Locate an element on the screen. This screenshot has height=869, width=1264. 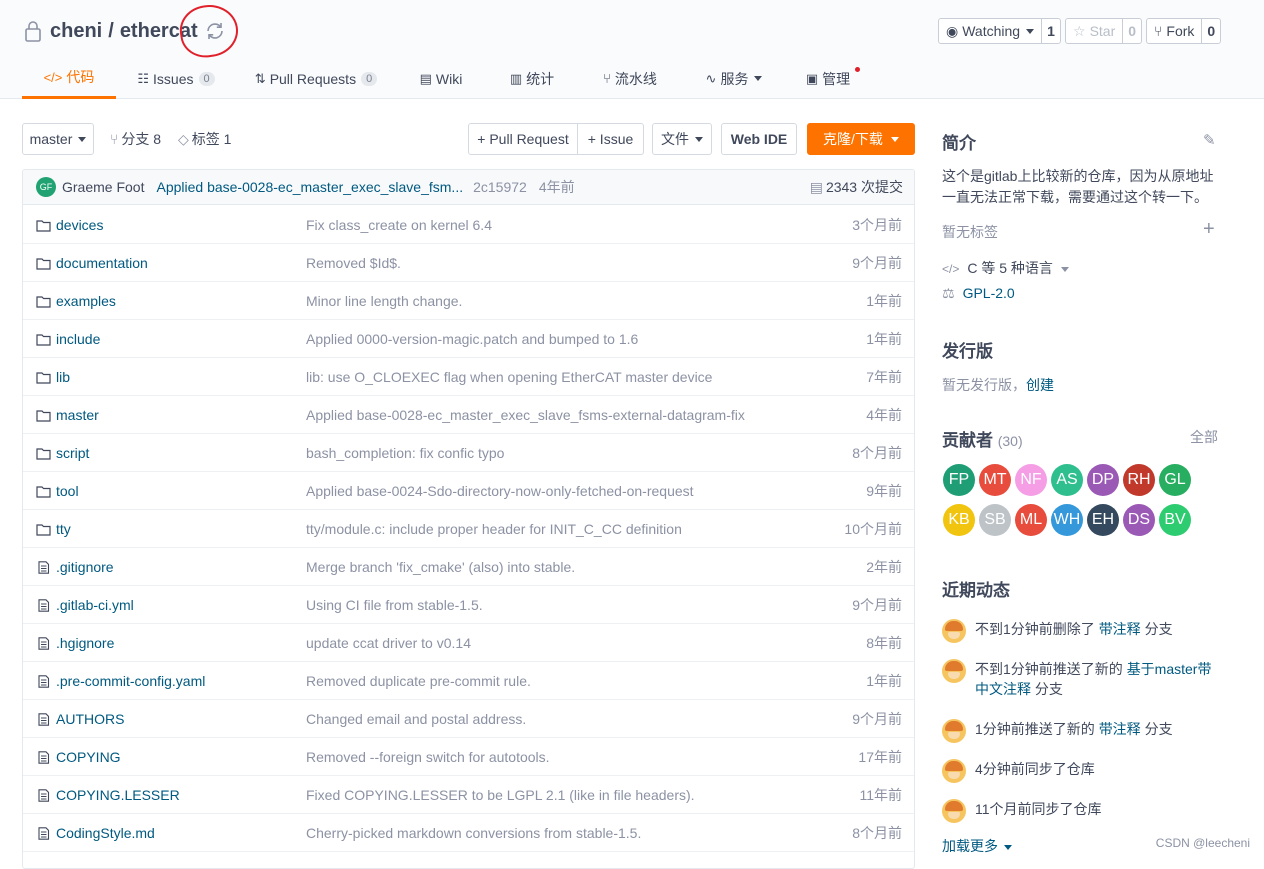
fork-button: ⑂ Fork 0 is located at coordinates (1184, 31).